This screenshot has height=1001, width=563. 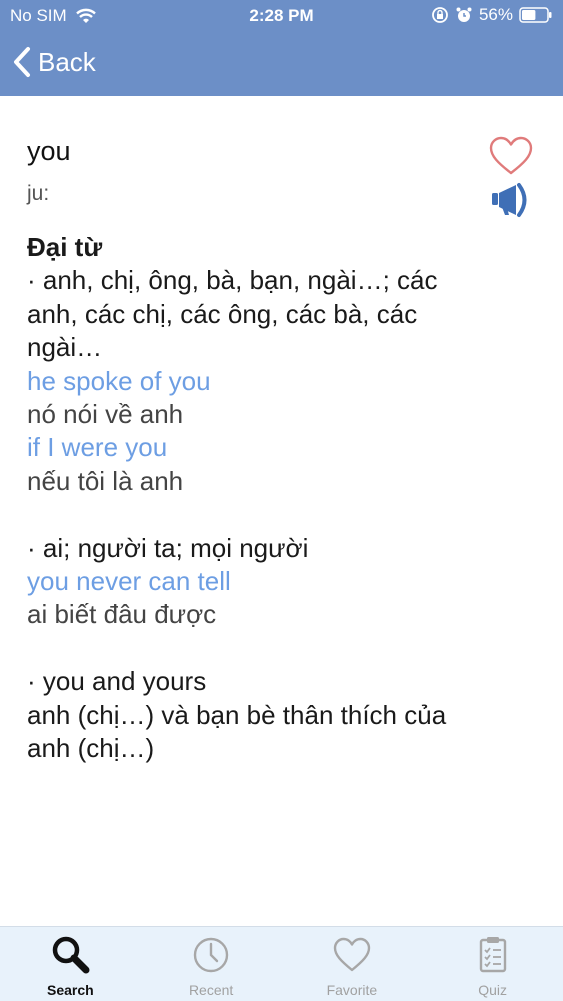 What do you see at coordinates (222, 313) in the screenshot?
I see `sense-line: anh, các chị, các ông, các bà, các` at bounding box center [222, 313].